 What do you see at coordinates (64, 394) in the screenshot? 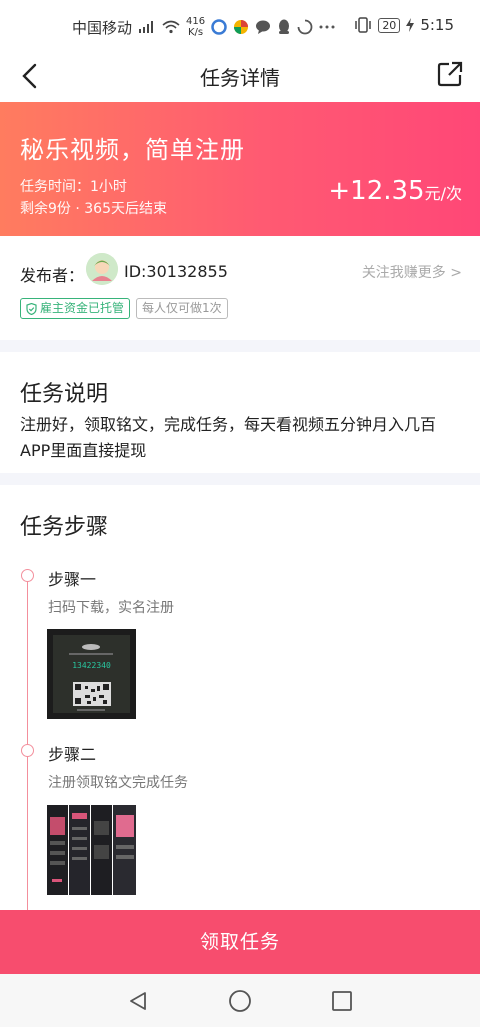
I see `description-title: 任务说明` at bounding box center [64, 394].